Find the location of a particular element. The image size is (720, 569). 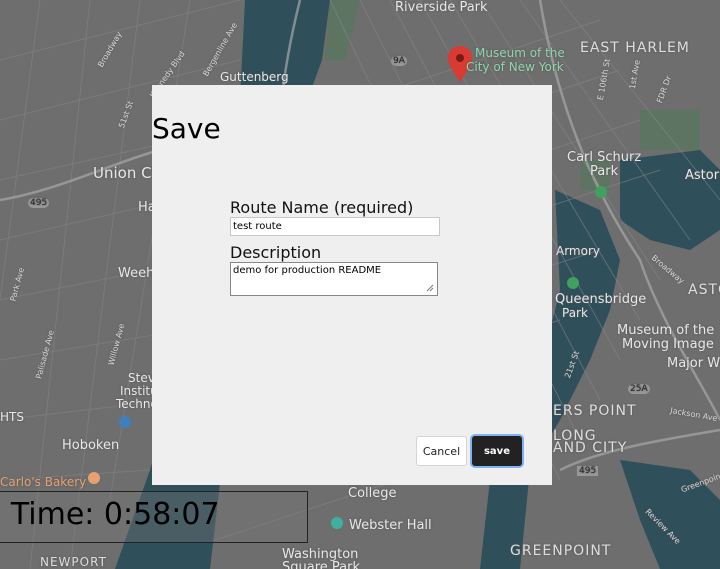

map-label-museum-city-ny-1: Museum of the is located at coordinates (520, 53).